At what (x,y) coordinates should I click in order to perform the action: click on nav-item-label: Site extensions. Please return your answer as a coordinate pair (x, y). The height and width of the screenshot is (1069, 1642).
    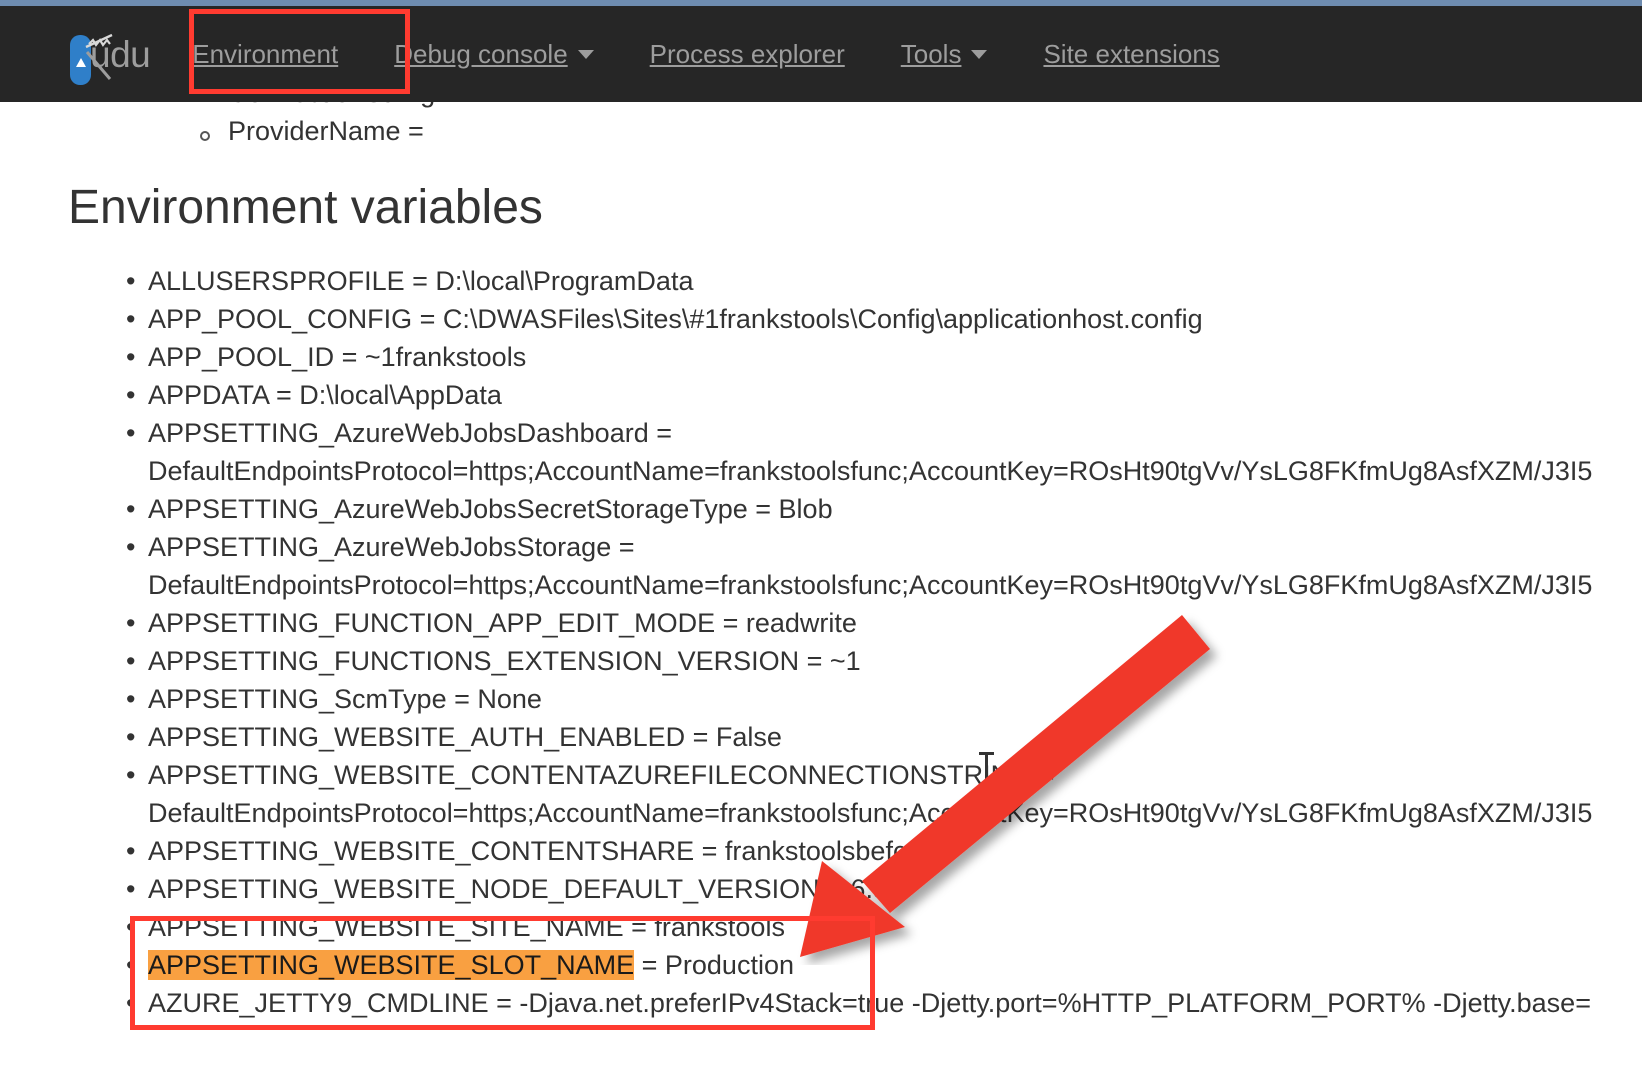
    Looking at the image, I should click on (1131, 53).